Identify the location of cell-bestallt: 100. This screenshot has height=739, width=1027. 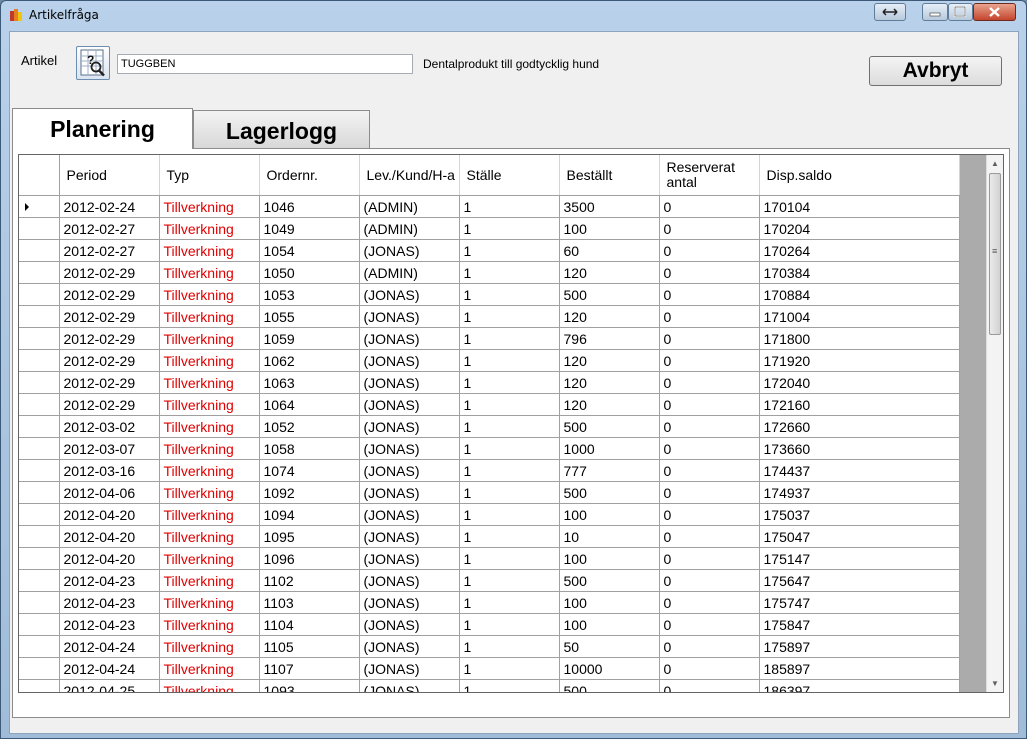
(609, 514).